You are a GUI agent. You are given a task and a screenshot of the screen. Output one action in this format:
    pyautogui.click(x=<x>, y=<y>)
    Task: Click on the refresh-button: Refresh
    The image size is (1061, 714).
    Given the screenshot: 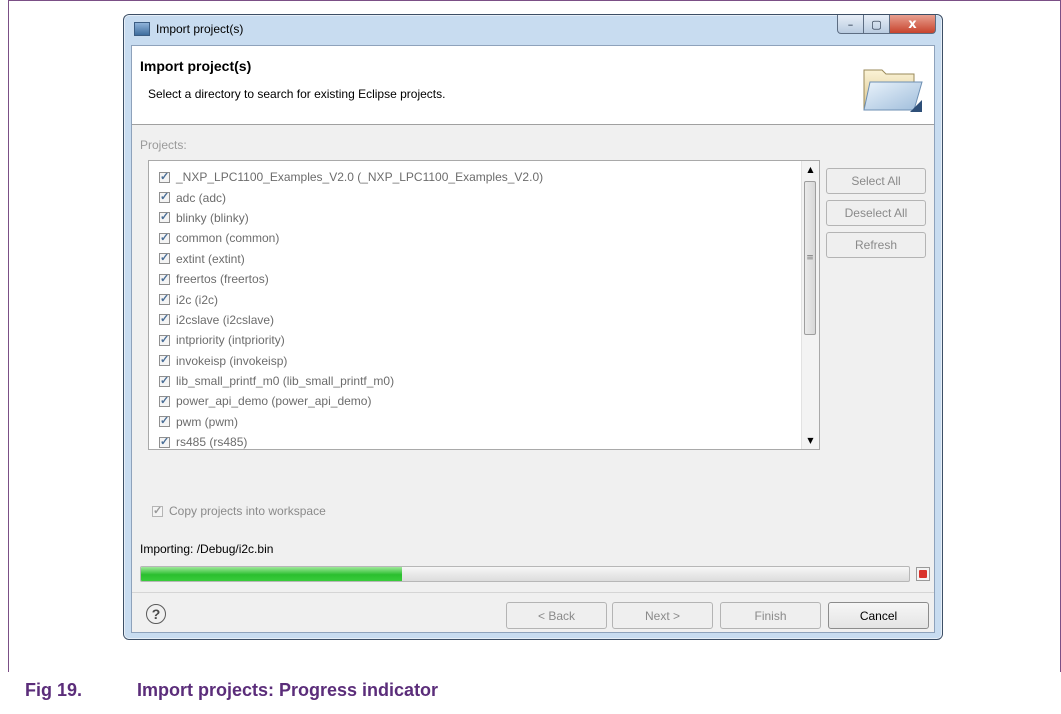 What is the action you would take?
    pyautogui.click(x=876, y=245)
    